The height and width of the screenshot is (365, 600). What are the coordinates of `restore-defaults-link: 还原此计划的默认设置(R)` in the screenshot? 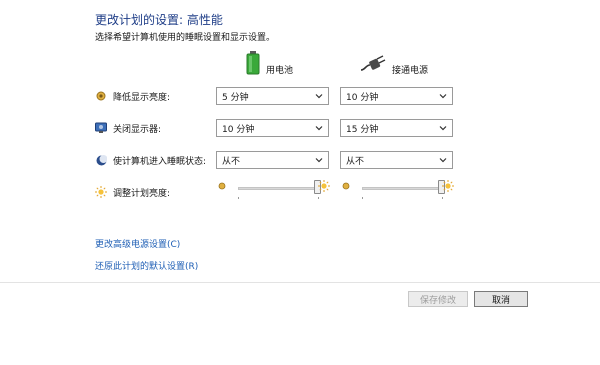 It's located at (146, 265).